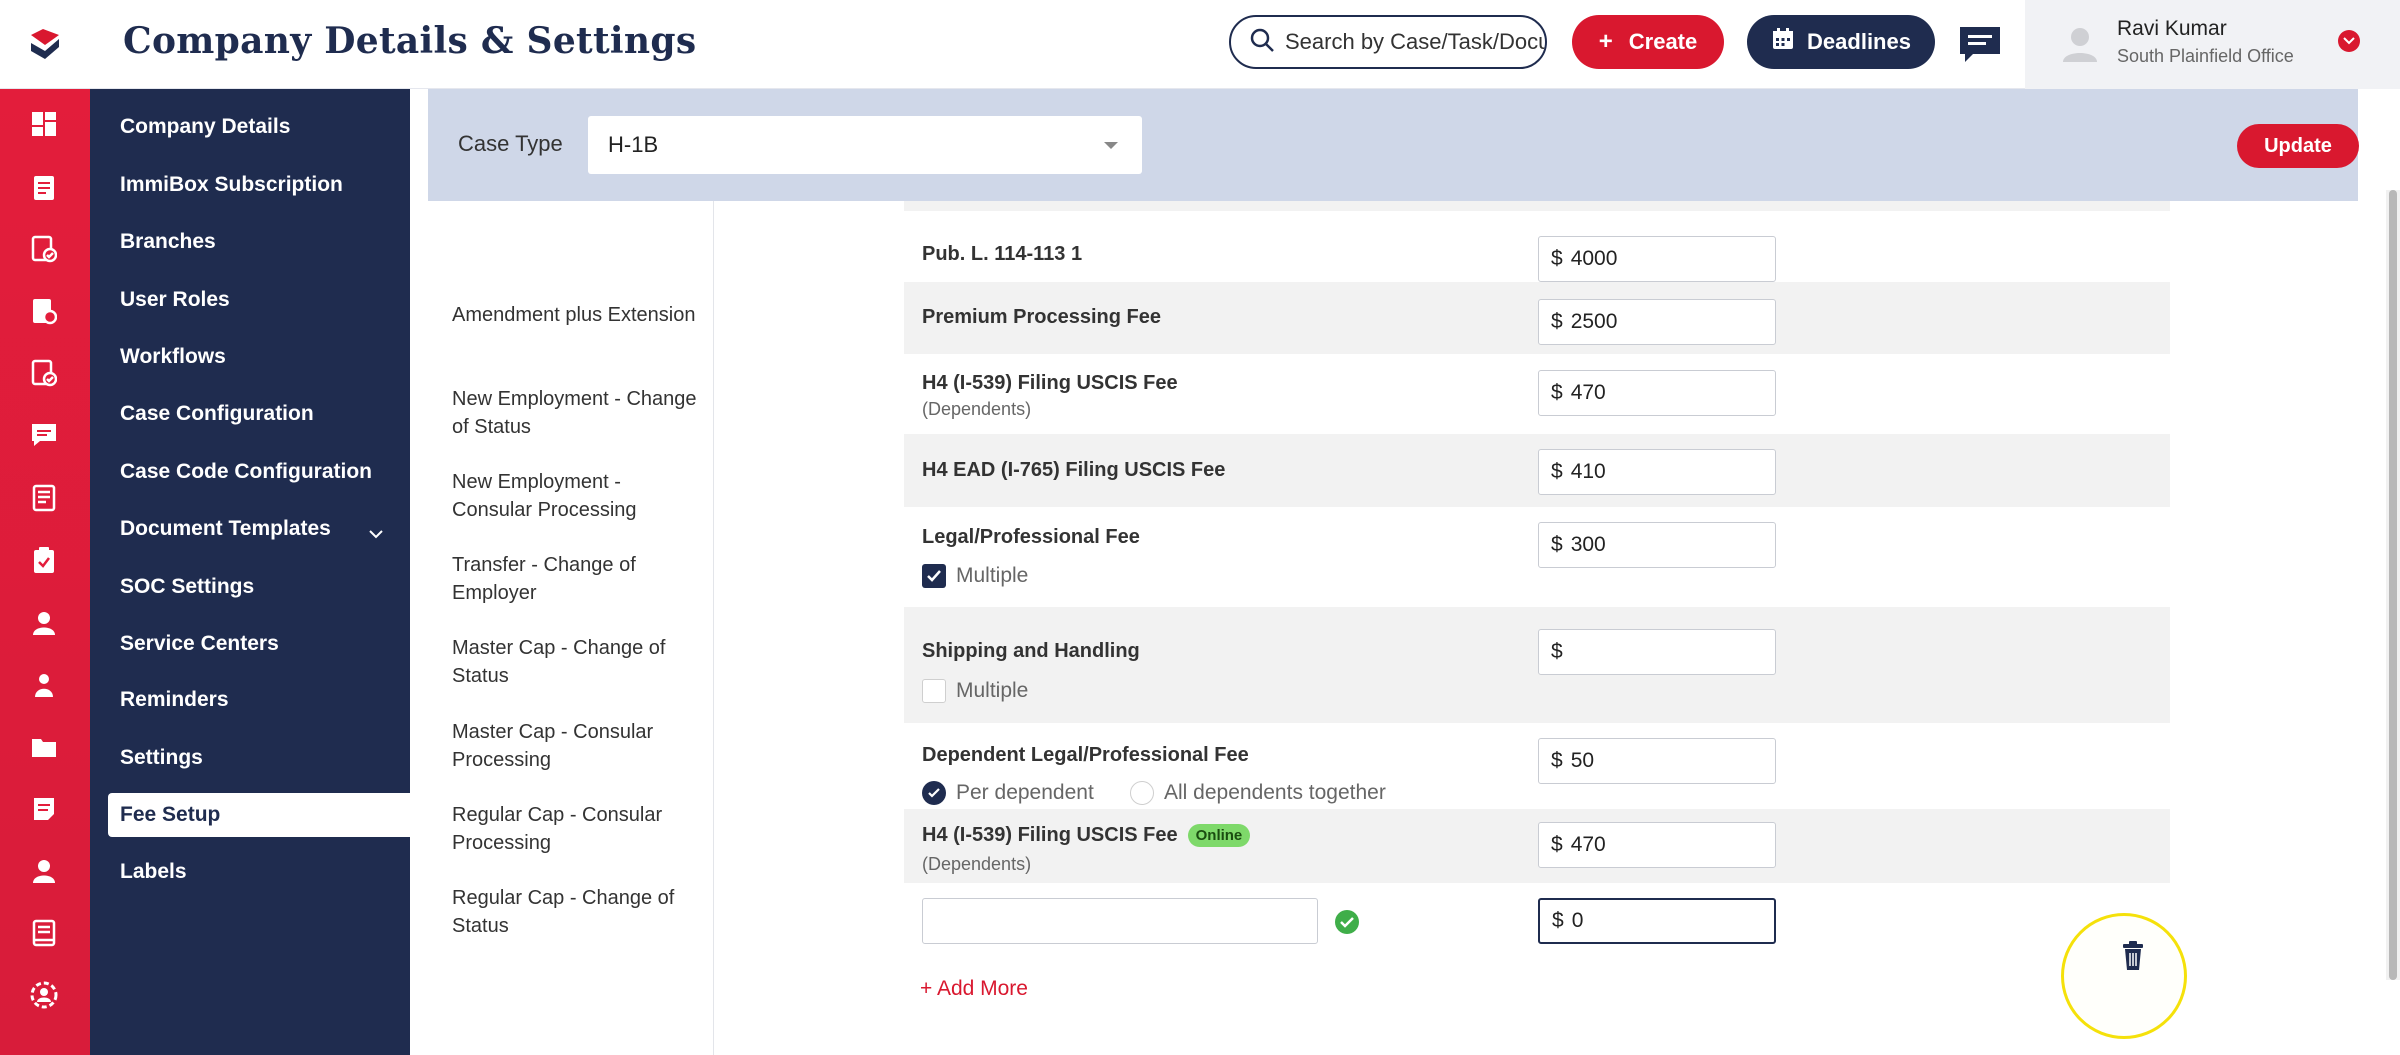 The image size is (2400, 1055). What do you see at coordinates (250, 242) in the screenshot?
I see `nav-item-branches: Branches` at bounding box center [250, 242].